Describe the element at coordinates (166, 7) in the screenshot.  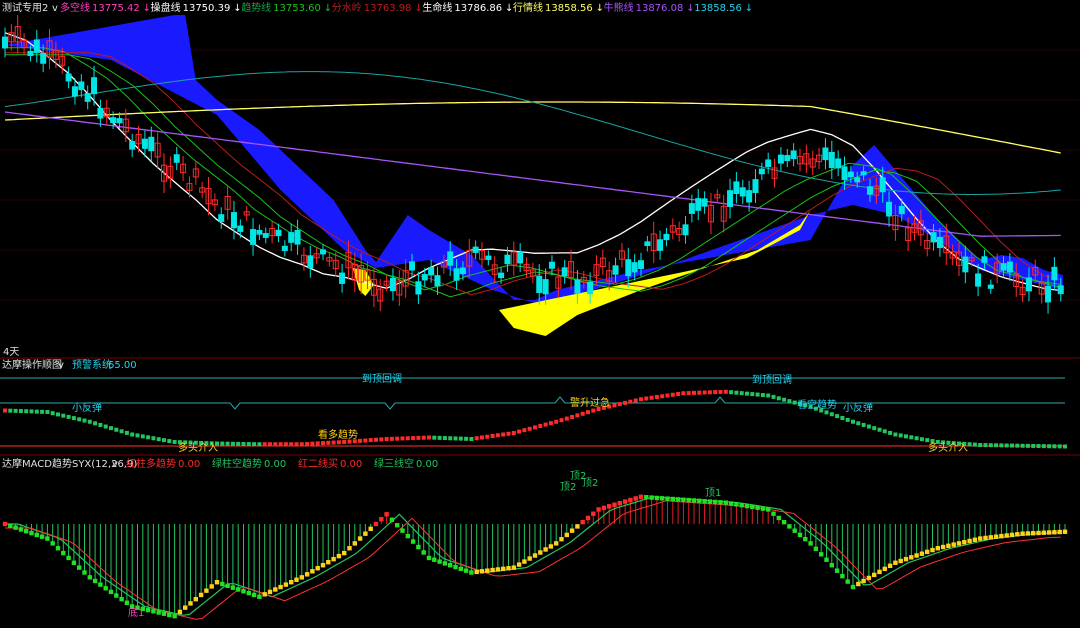
I see `legend-name: 操盘线` at that location.